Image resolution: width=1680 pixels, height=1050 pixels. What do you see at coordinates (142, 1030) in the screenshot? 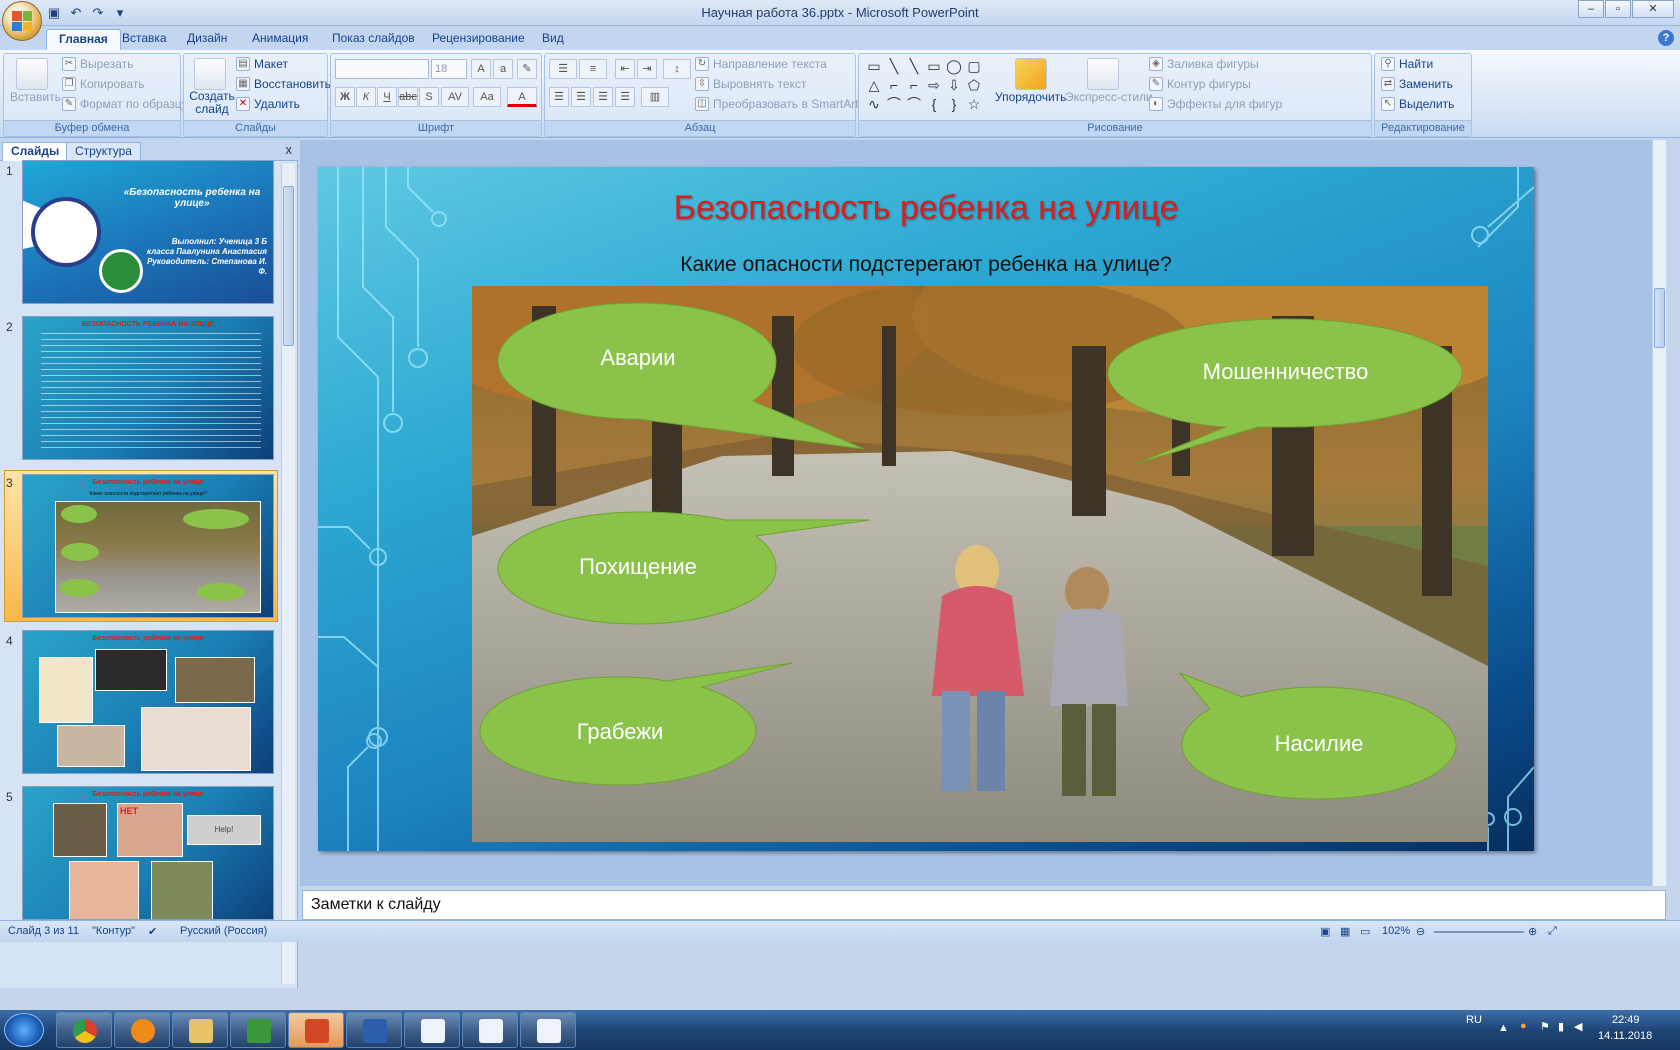
I see `settings-taskbar-icon` at bounding box center [142, 1030].